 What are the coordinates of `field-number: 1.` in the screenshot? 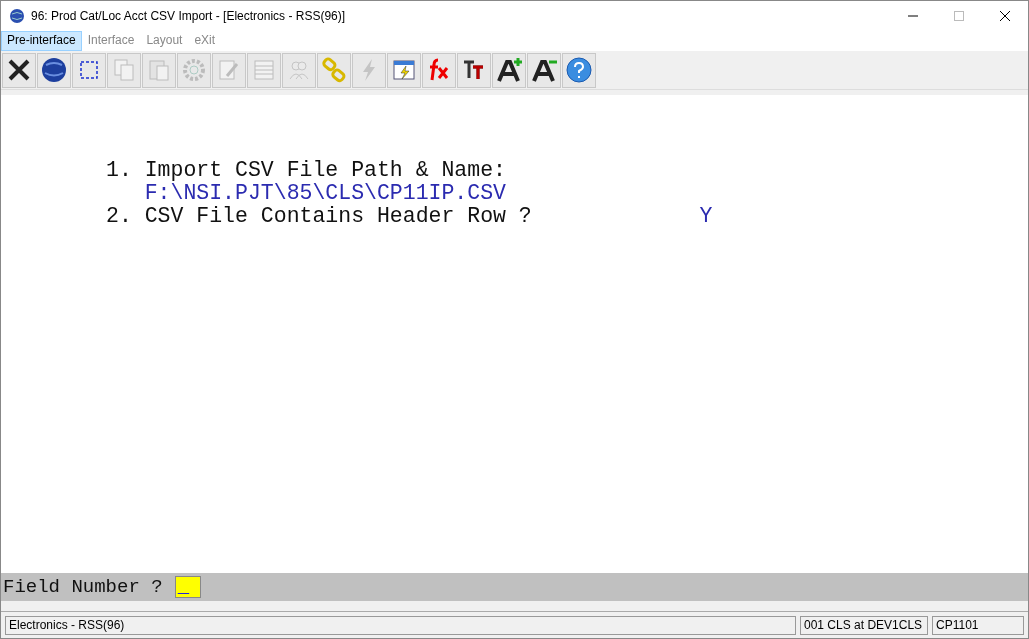 It's located at (119, 170).